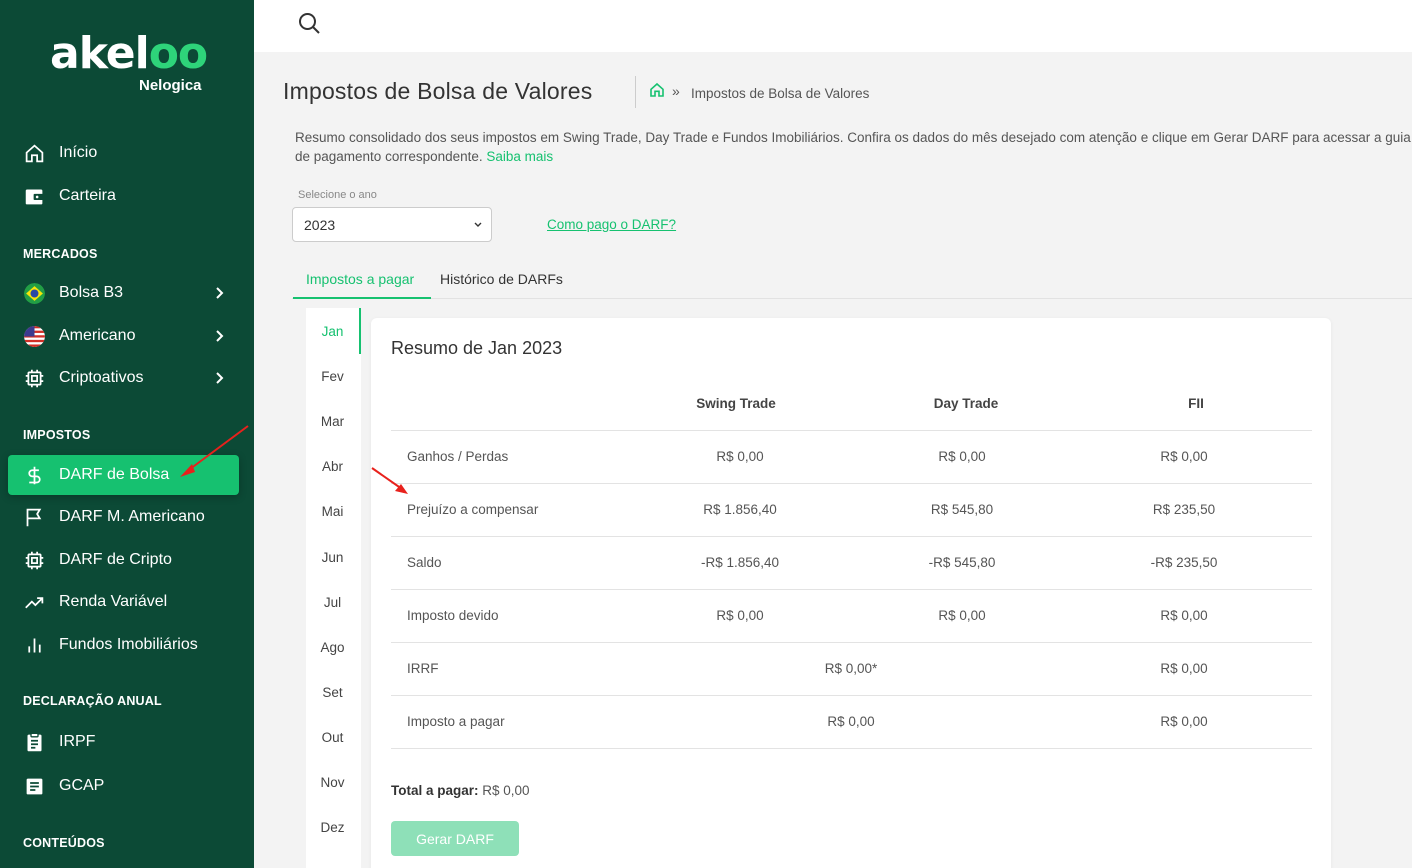 This screenshot has width=1412, height=868. What do you see at coordinates (332, 466) in the screenshot?
I see `month-abr: Abr` at bounding box center [332, 466].